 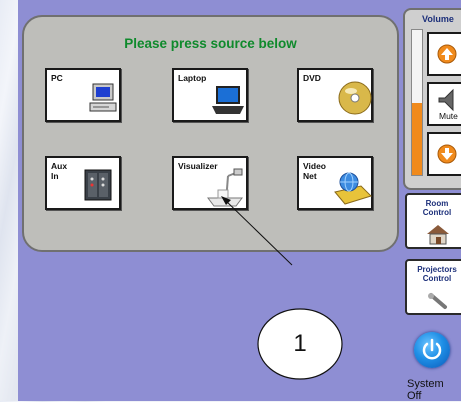 I want to click on volume-meter, so click(x=417, y=102).